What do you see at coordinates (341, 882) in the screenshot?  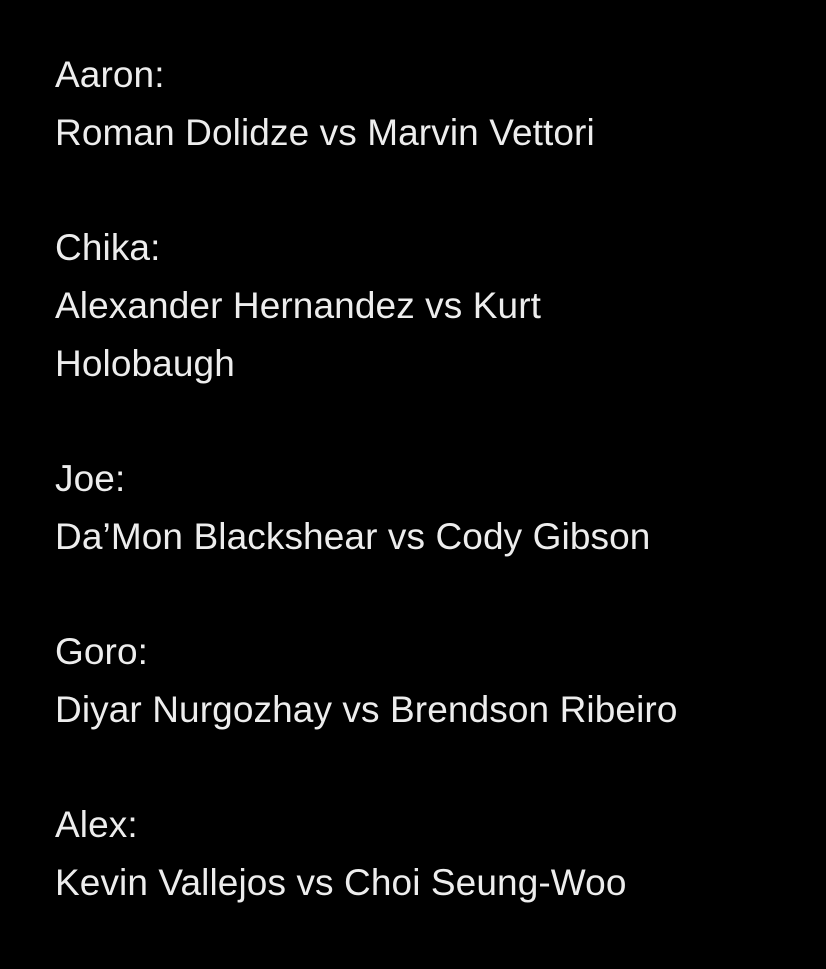 I see `fight-matchup: Kevin Vallejos vs Choi Seung-Woo` at bounding box center [341, 882].